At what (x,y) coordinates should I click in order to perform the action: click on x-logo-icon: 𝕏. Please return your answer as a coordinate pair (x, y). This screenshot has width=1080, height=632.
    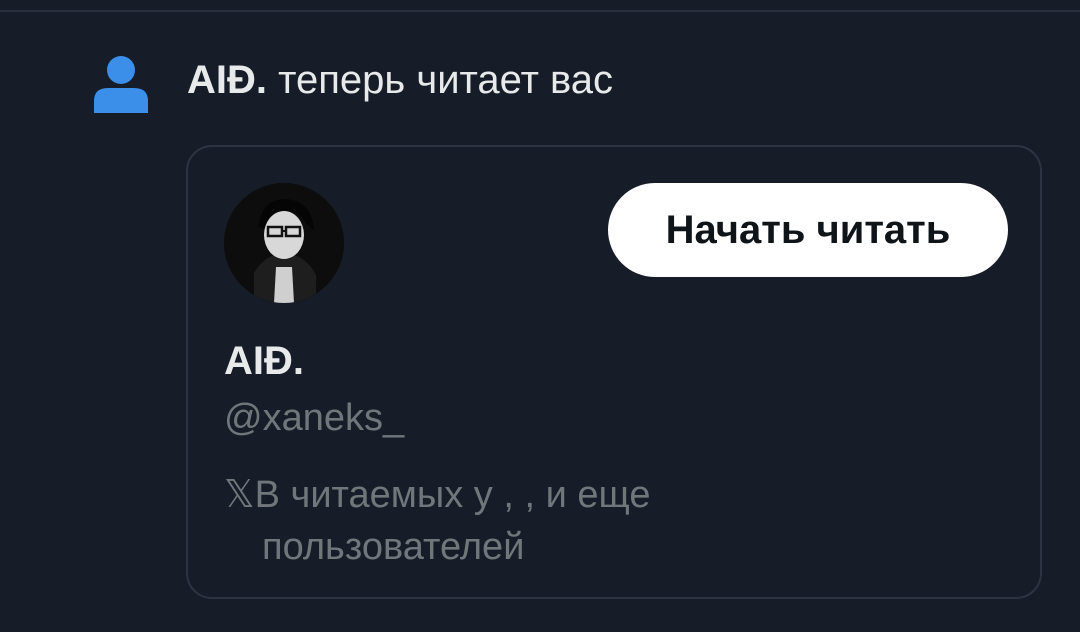
    Looking at the image, I should click on (239, 495).